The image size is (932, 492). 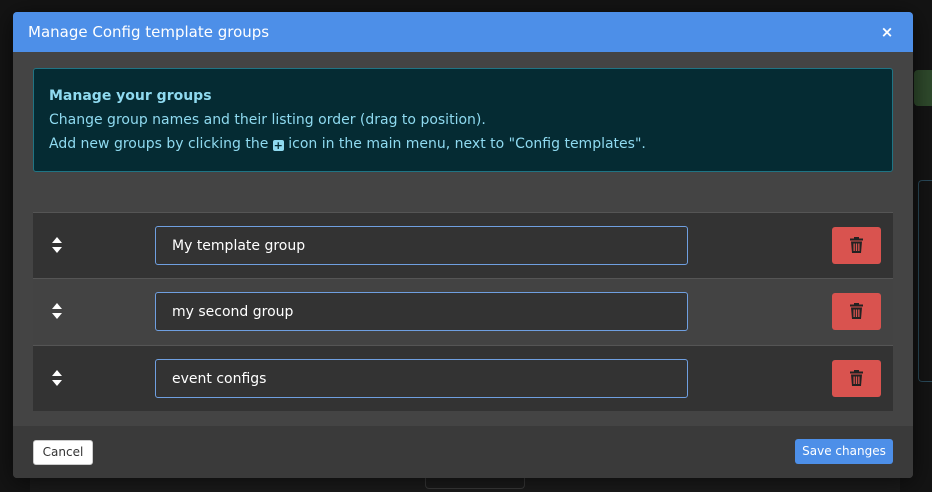 I want to click on background-tab-edge, so click(x=923, y=88).